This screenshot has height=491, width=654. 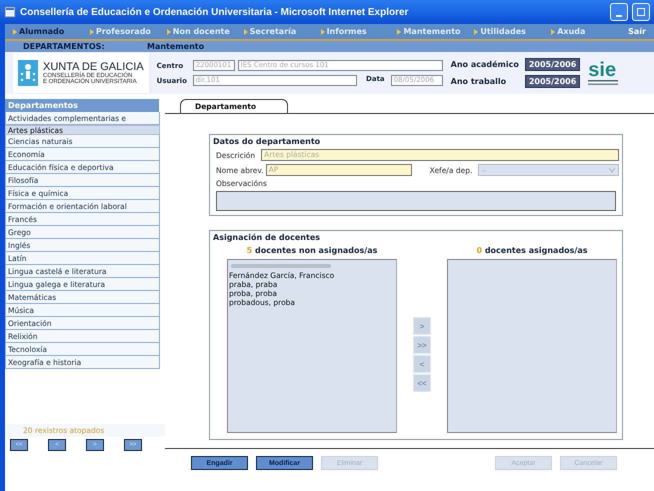 What do you see at coordinates (267, 237) in the screenshot?
I see `section-title: Asignación de docentes` at bounding box center [267, 237].